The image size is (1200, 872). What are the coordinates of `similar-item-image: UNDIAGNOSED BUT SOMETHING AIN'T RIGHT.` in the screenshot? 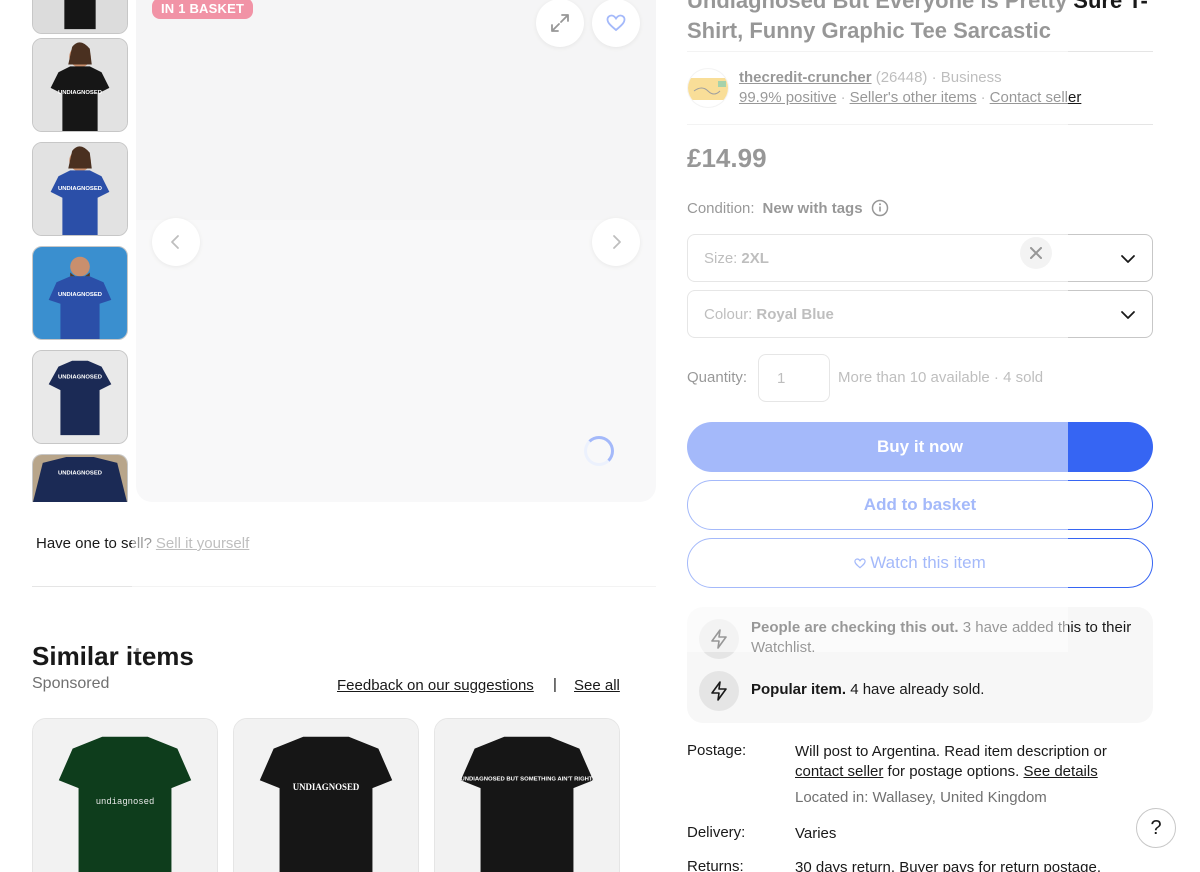 It's located at (527, 795).